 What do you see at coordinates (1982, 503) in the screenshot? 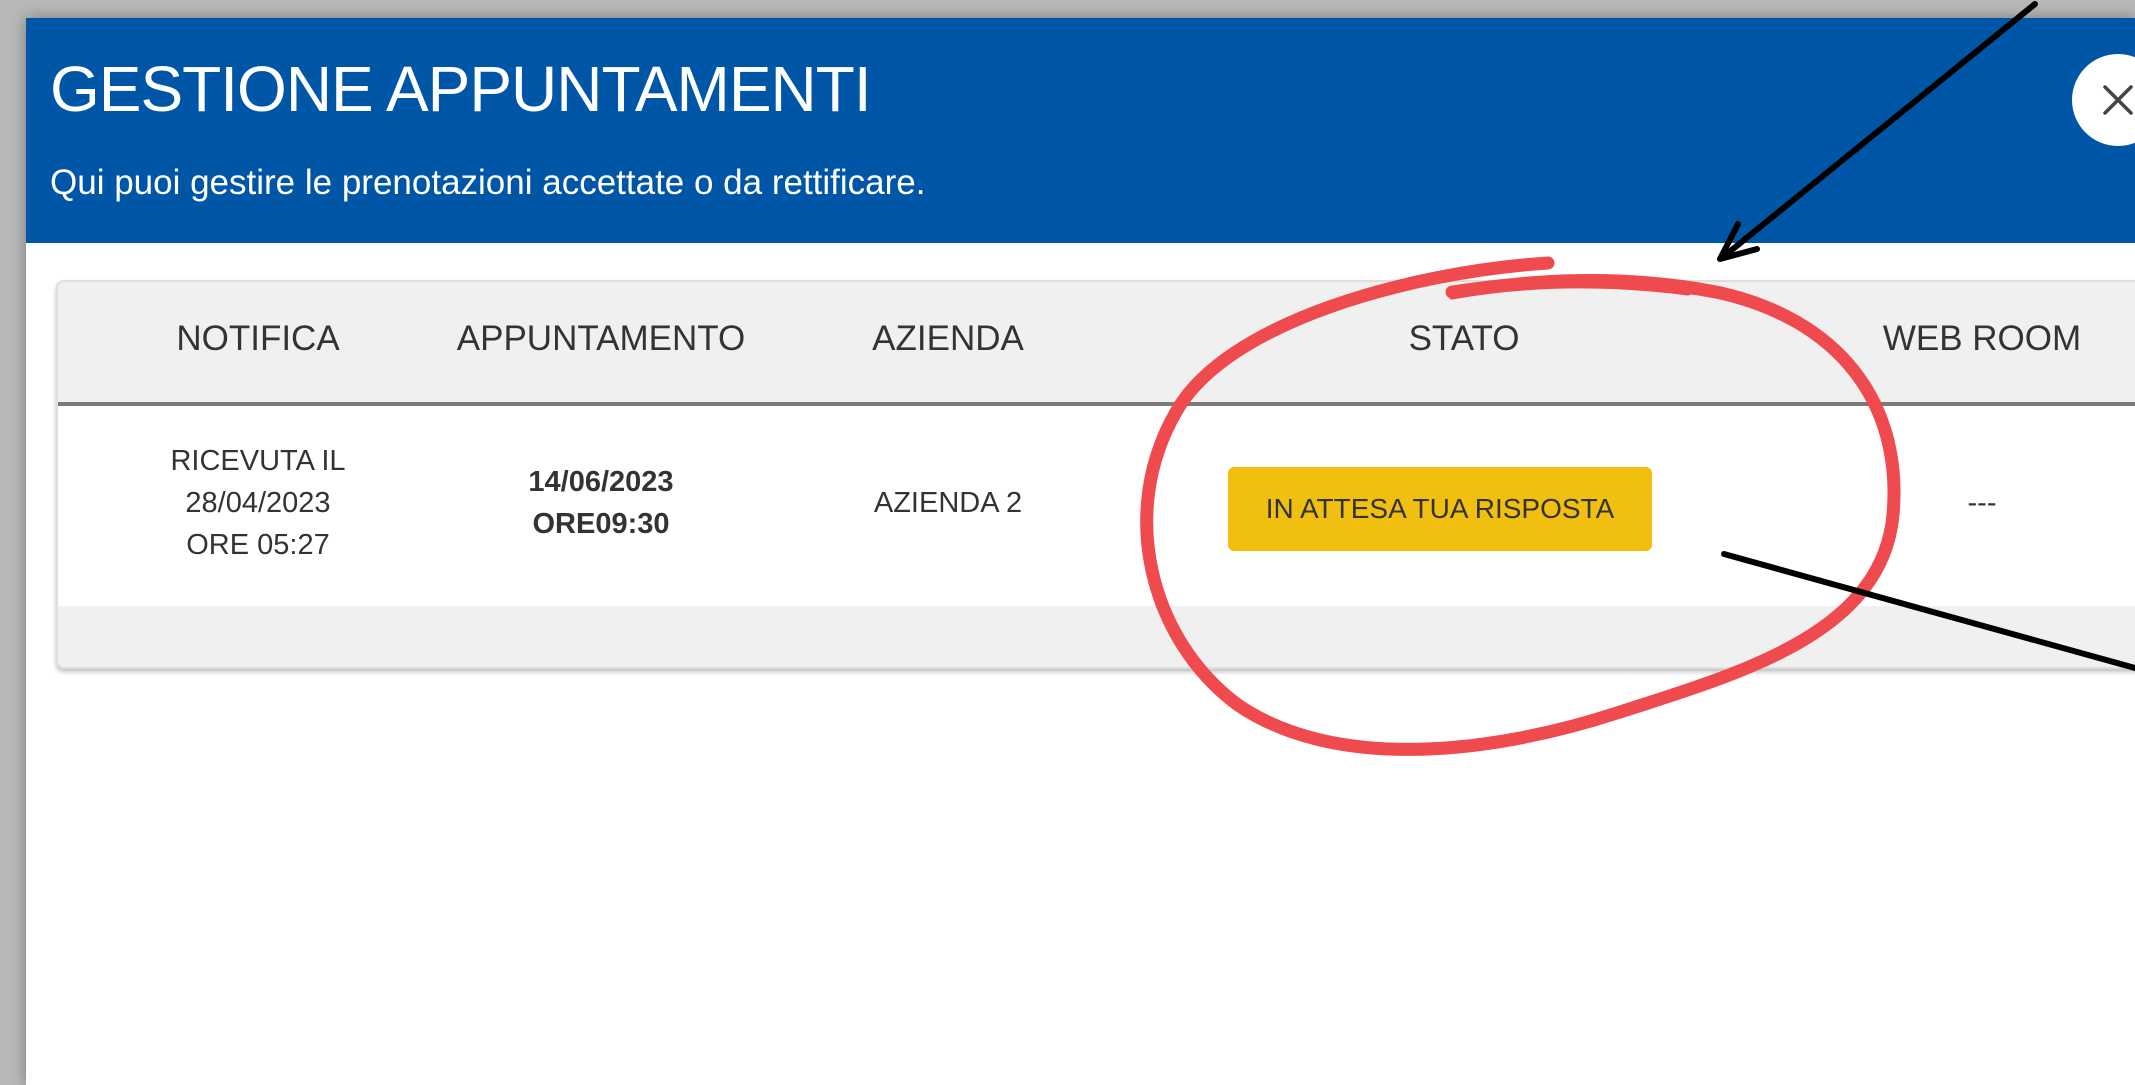
I see `web-room-cell: ---` at bounding box center [1982, 503].